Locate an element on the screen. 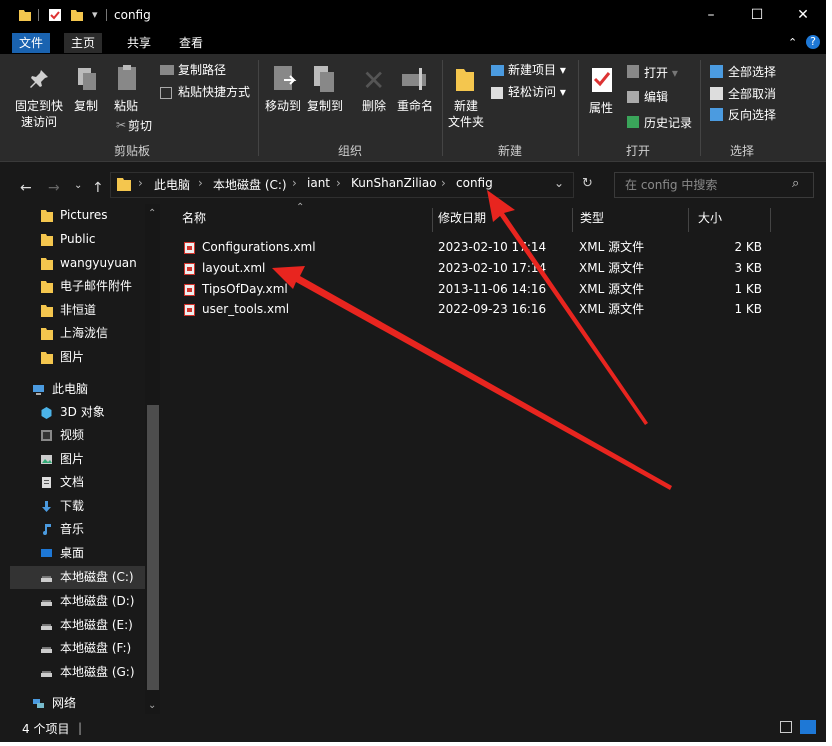 The height and width of the screenshot is (746, 832). recent-locations-icon: ⌄ is located at coordinates (78, 185).